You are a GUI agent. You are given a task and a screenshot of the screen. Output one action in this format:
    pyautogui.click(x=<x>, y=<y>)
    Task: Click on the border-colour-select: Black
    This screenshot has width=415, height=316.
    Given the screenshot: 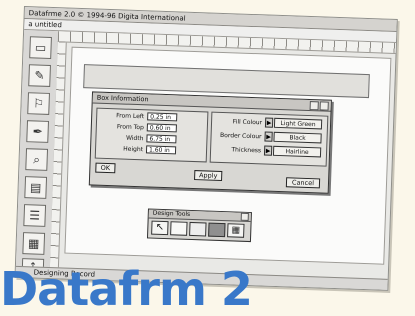 What is the action you would take?
    pyautogui.click(x=297, y=137)
    